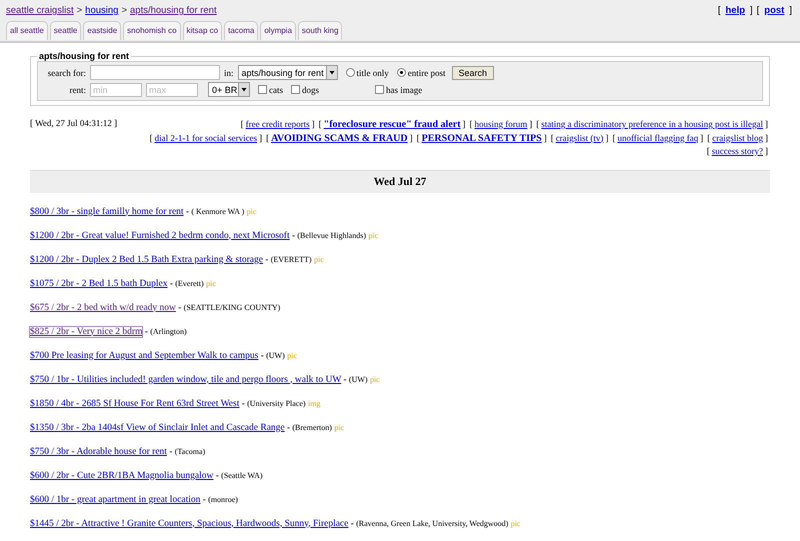 This screenshot has width=800, height=541. What do you see at coordinates (152, 30) in the screenshot?
I see `area-tab: snohomish co` at bounding box center [152, 30].